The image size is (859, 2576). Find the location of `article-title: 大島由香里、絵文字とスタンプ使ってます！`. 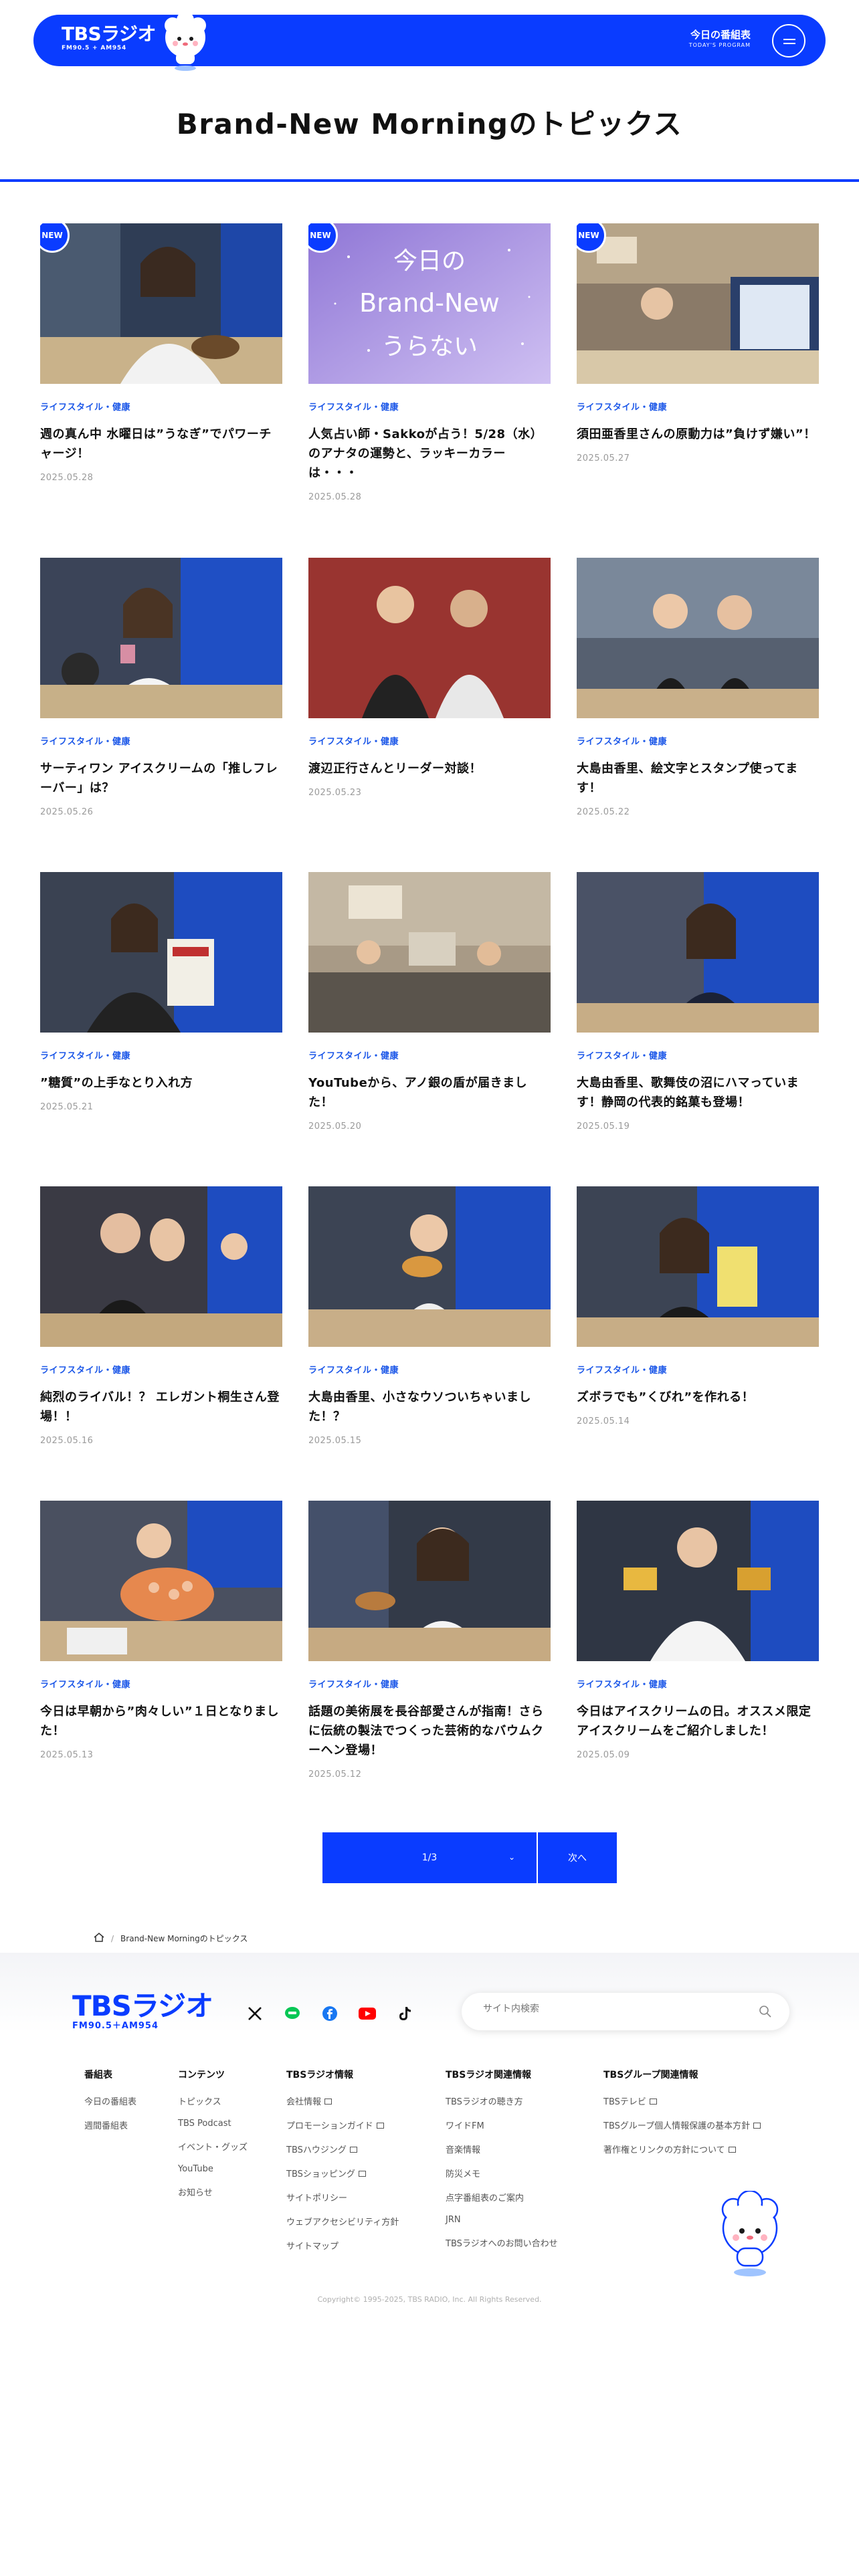

article-title: 大島由香里、絵文字とスタンプ使ってます！ is located at coordinates (698, 778).